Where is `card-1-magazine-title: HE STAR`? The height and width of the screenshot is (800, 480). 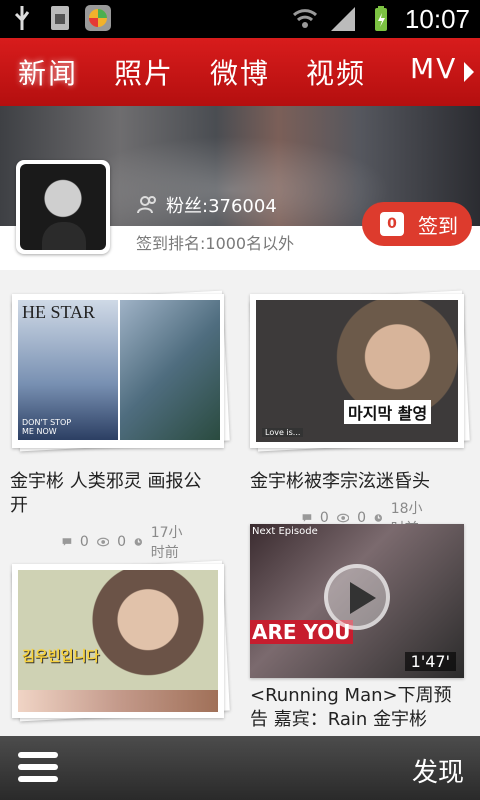
card-1-magazine-title: HE STAR is located at coordinates (59, 312).